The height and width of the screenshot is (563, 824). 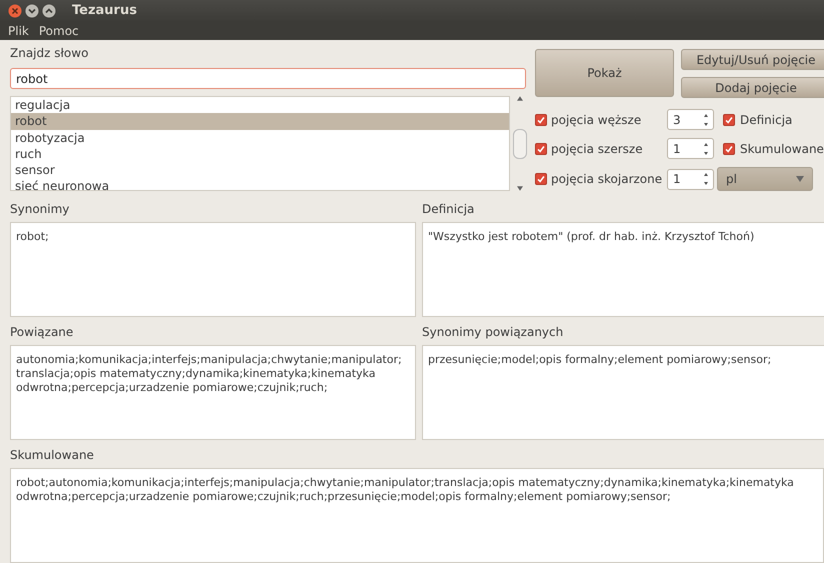 What do you see at coordinates (752, 87) in the screenshot?
I see `add-button: Dodaj pojęcie` at bounding box center [752, 87].